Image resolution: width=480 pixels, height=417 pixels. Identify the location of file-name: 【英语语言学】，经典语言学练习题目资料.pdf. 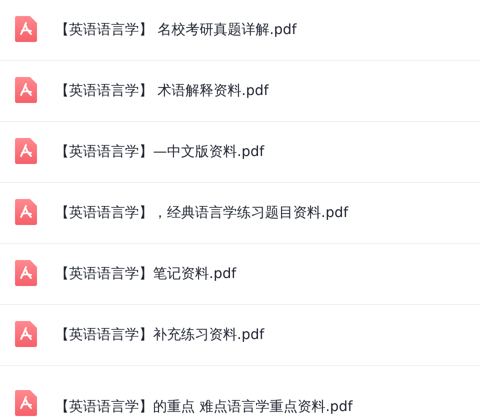
(201, 213).